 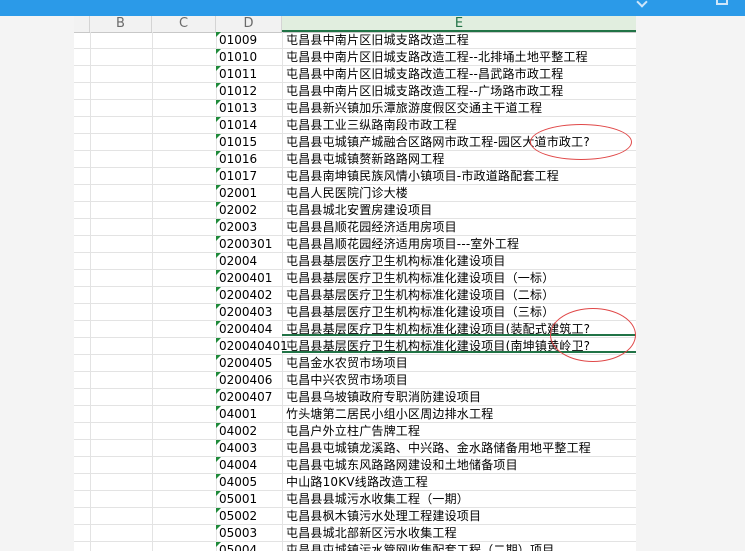 What do you see at coordinates (460, 176) in the screenshot?
I see `cell-e: 屯昌县南坤镇民族风情小镇项目-市政道路配套工程` at bounding box center [460, 176].